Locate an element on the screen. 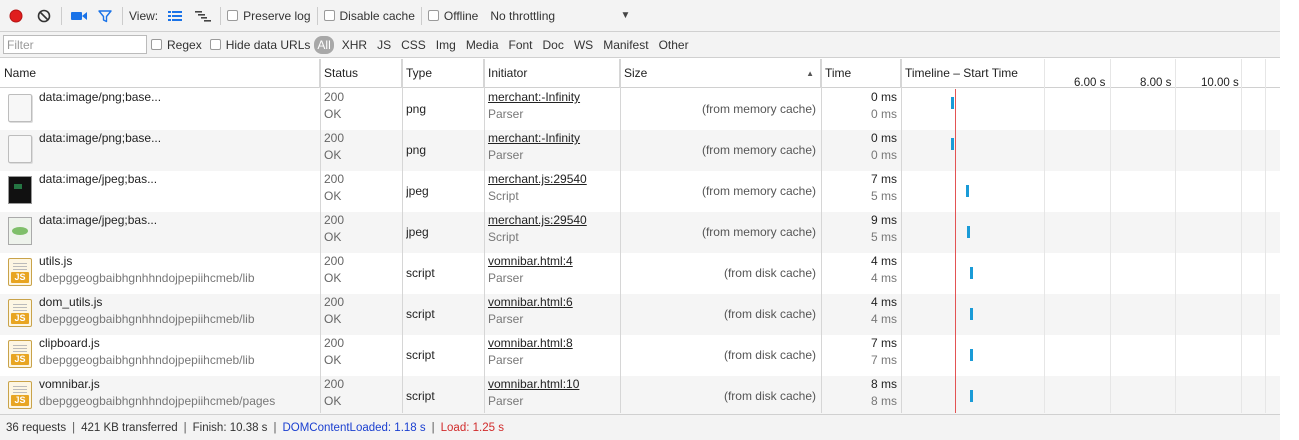 The height and width of the screenshot is (440, 1299). initiator-type: Parser is located at coordinates (506, 401).